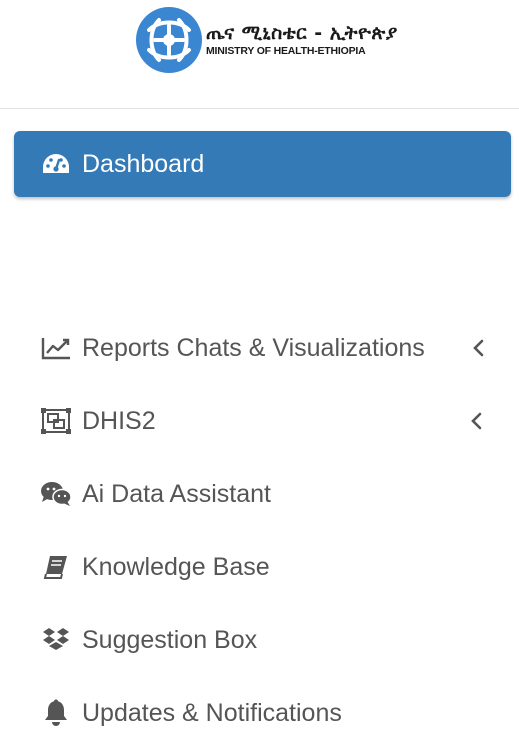  Describe the element at coordinates (176, 493) in the screenshot. I see `sidebar-item-label: Ai Data Assistant` at that location.